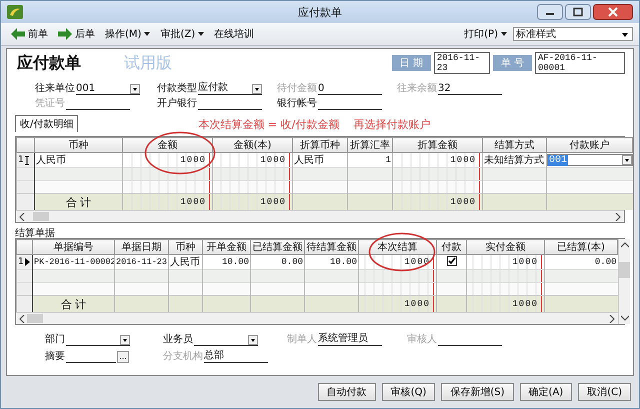  I want to click on column-header: 待结算金额, so click(331, 247).